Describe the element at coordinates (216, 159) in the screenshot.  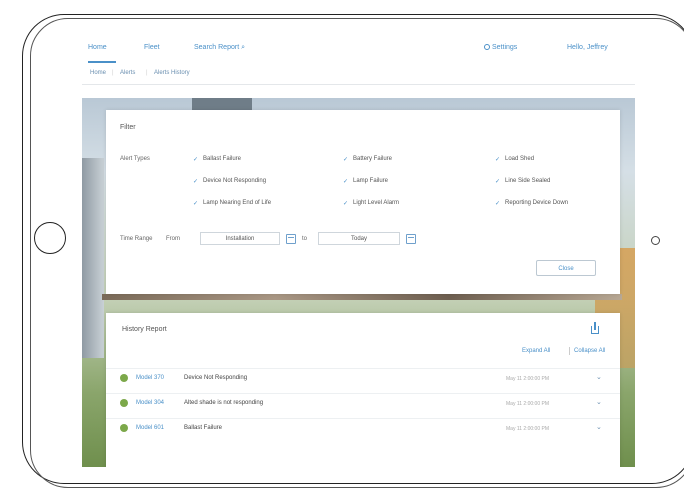
I see `checkbox-ballast-failure: ✓ Ballast Failure` at that location.